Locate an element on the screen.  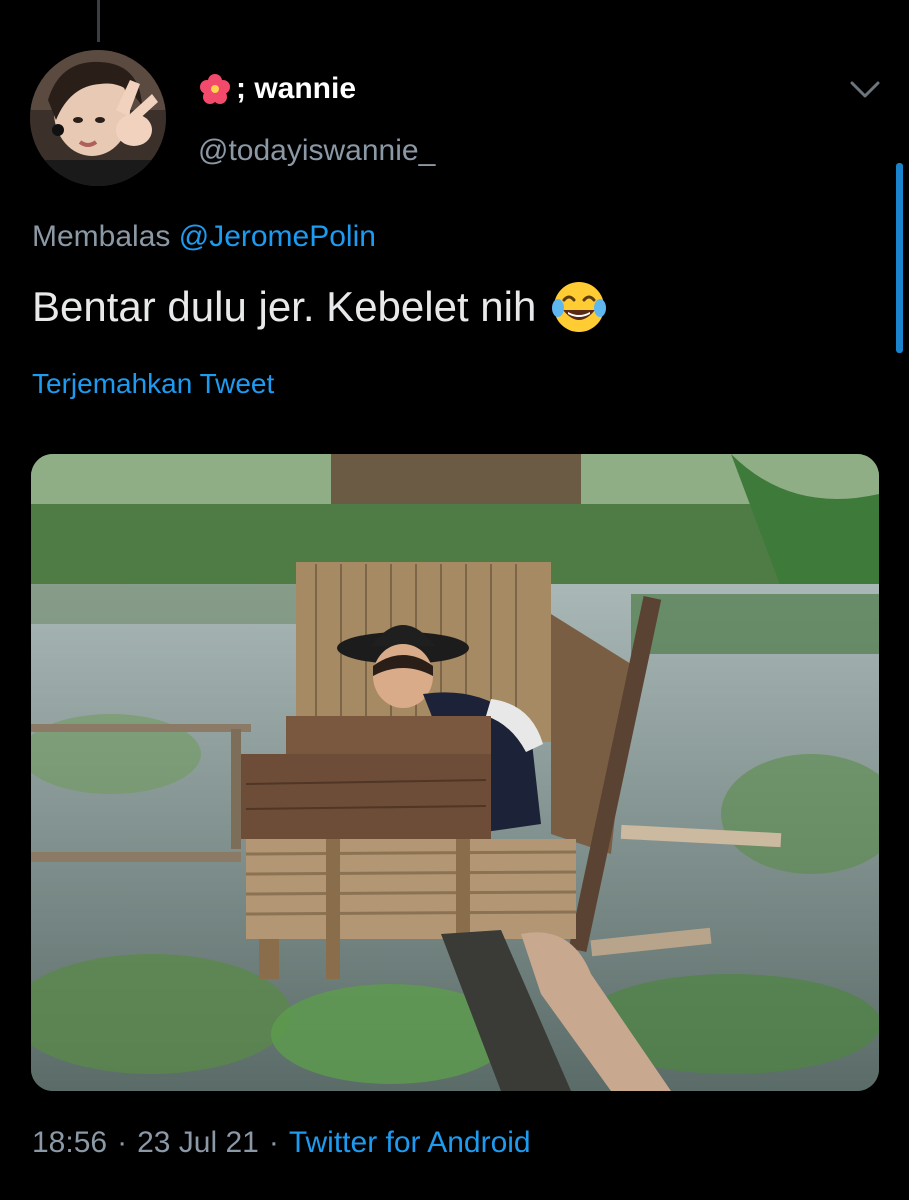
reply-context: Membalas @JeromePolin is located at coordinates (204, 237).